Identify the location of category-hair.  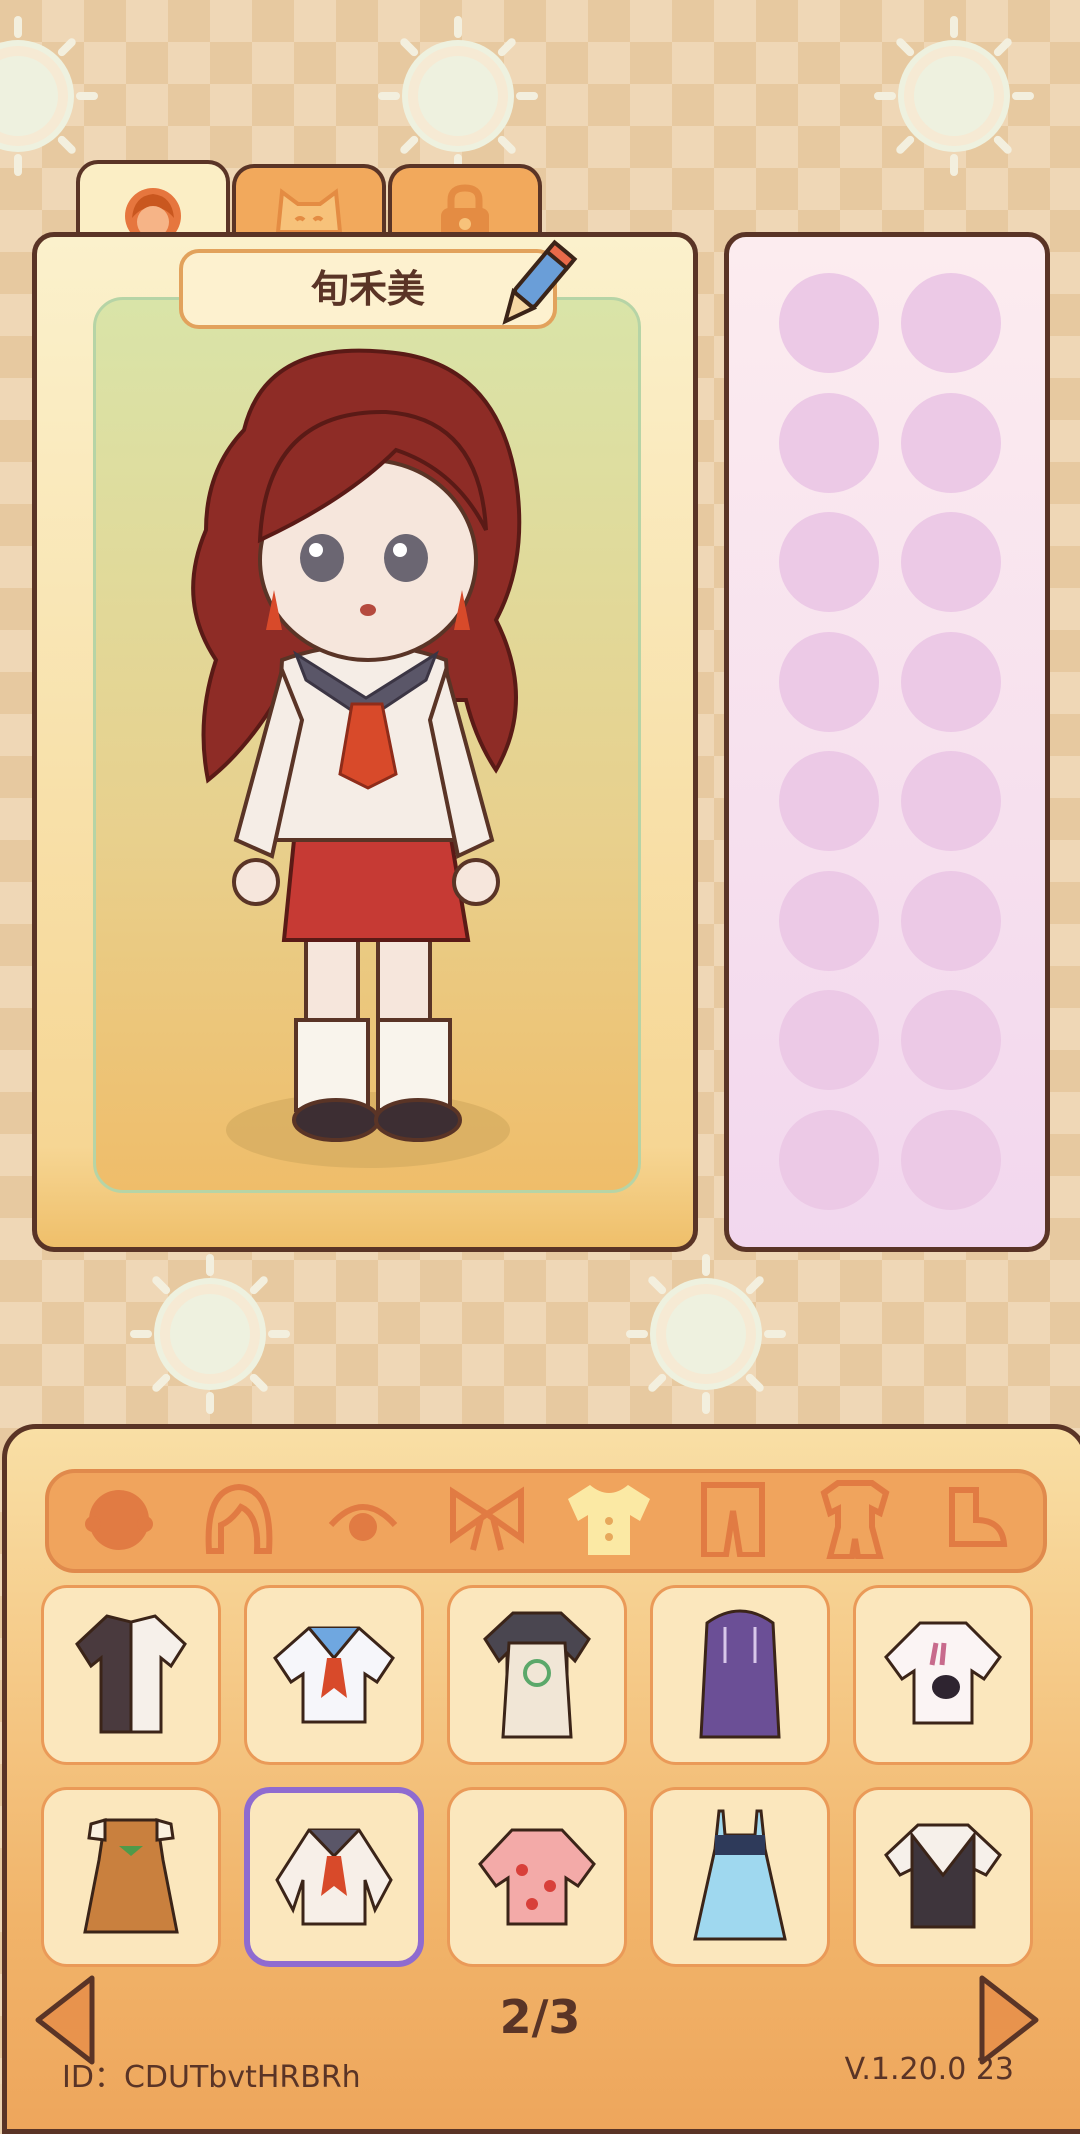
(239, 1521).